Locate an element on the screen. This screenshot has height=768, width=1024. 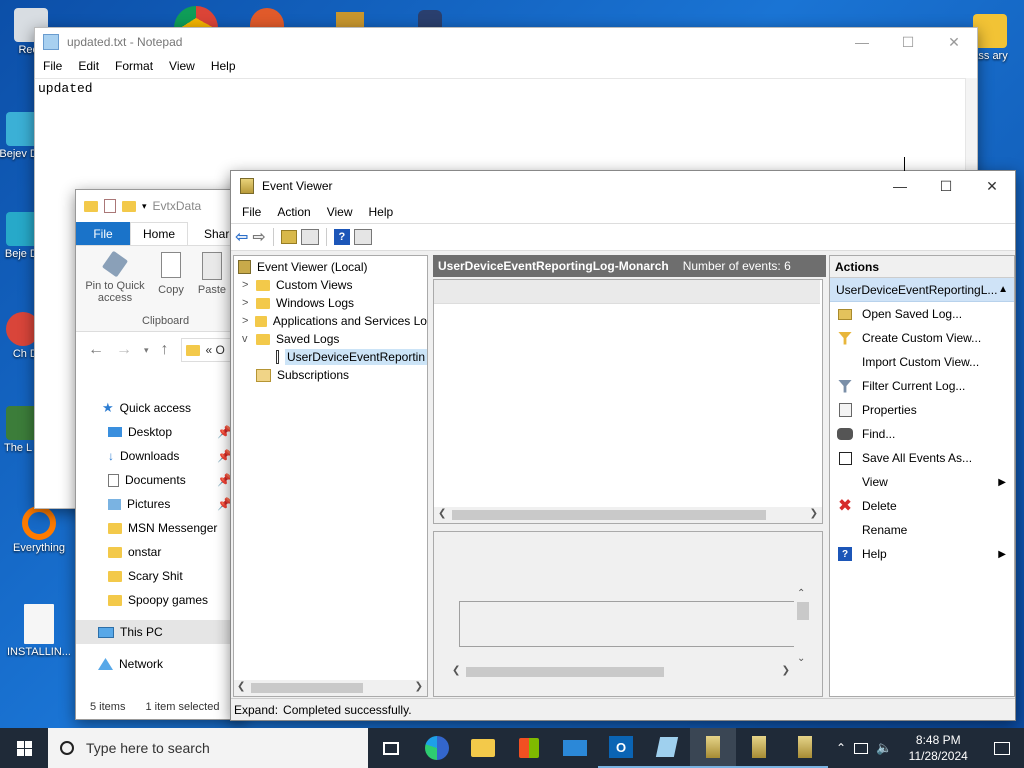
nav-scary-shit: Scary Shit is located at coordinates (161, 576).